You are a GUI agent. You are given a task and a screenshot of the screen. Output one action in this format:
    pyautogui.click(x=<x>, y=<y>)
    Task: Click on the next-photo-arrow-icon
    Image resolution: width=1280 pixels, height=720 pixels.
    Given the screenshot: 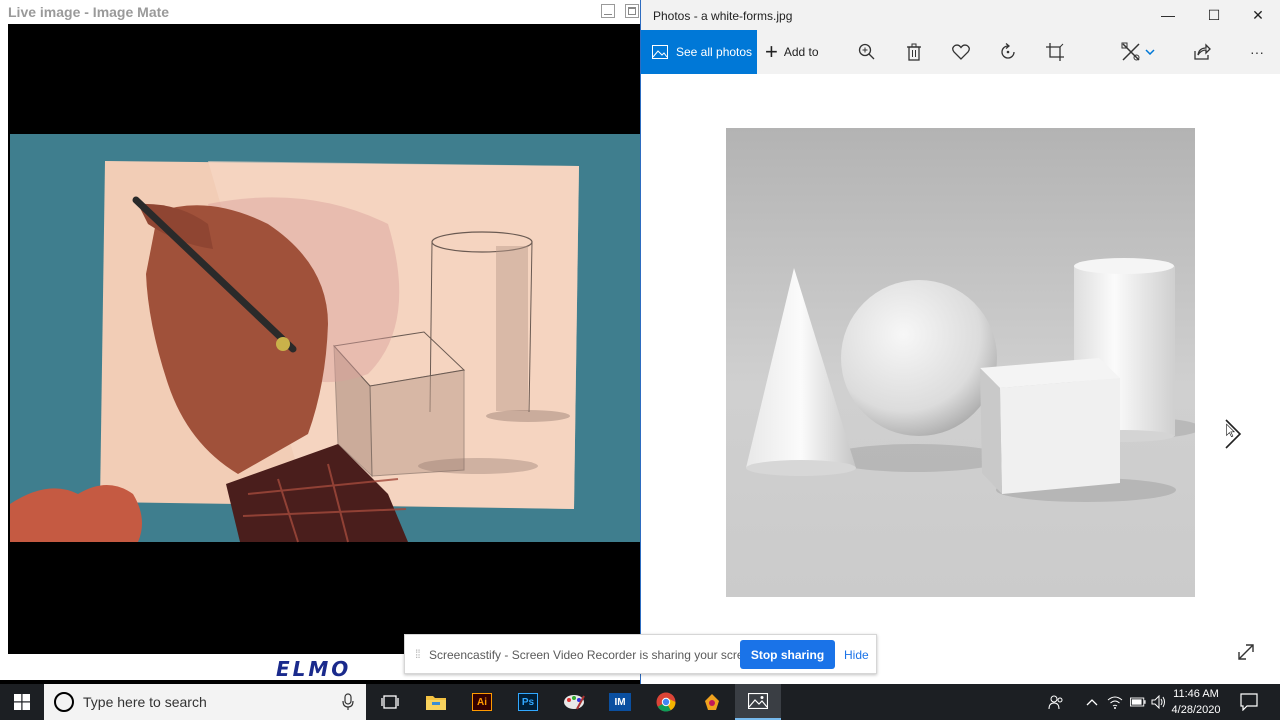 What is the action you would take?
    pyautogui.click(x=1235, y=434)
    